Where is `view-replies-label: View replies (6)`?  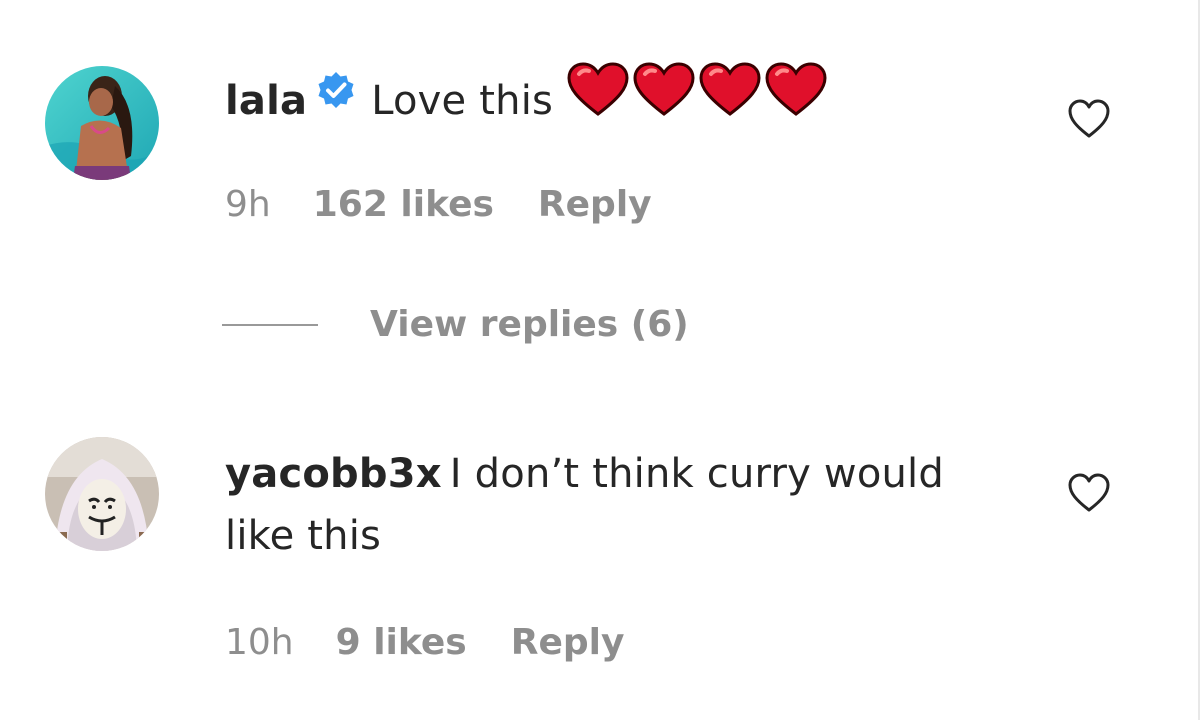 view-replies-label: View replies (6) is located at coordinates (529, 324).